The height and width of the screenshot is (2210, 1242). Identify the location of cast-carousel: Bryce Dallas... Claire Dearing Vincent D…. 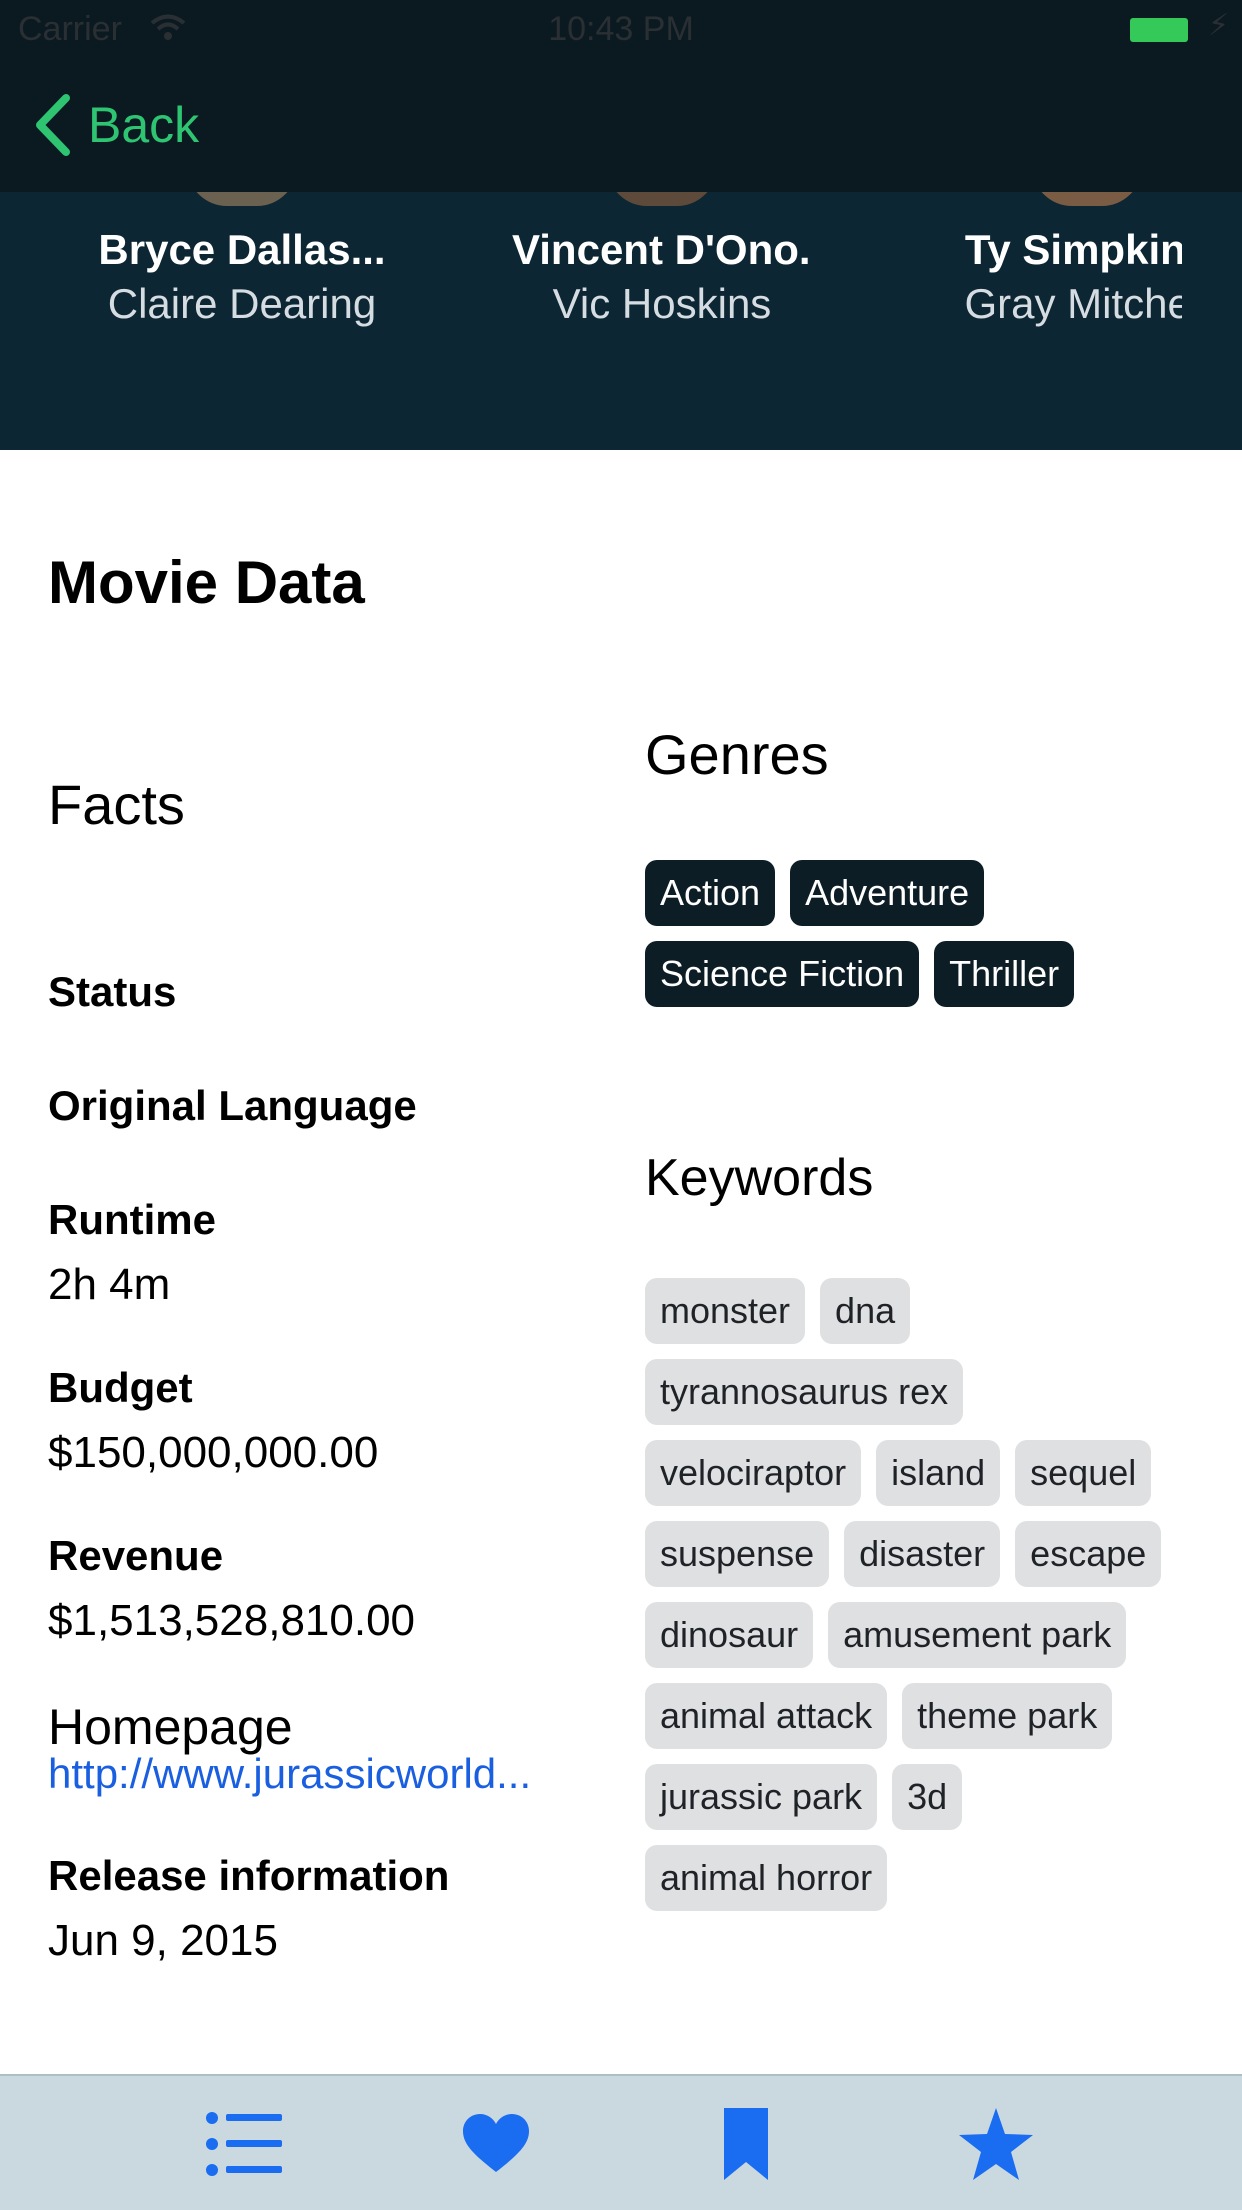
(621, 321).